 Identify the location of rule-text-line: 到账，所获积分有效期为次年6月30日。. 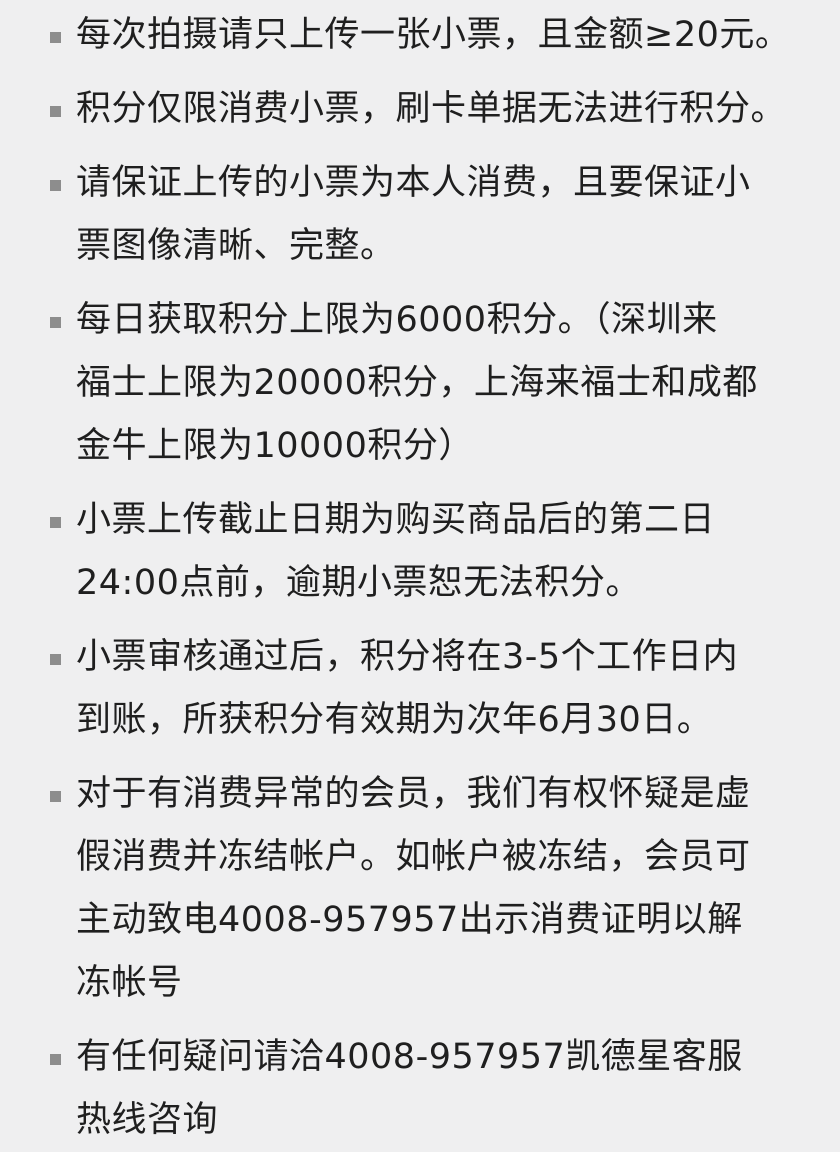
(394, 720).